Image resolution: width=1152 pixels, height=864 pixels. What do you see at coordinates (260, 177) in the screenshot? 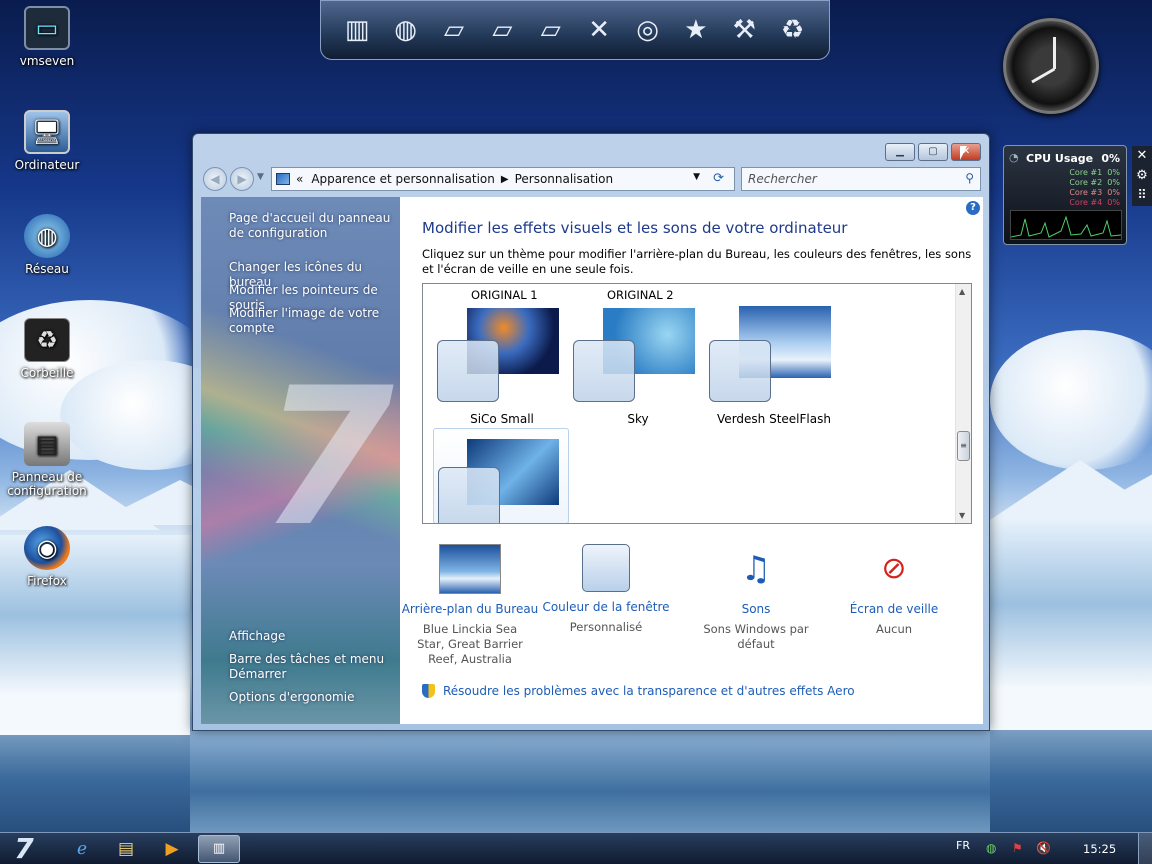
I see `recent-pages-dropdown: ▼` at bounding box center [260, 177].